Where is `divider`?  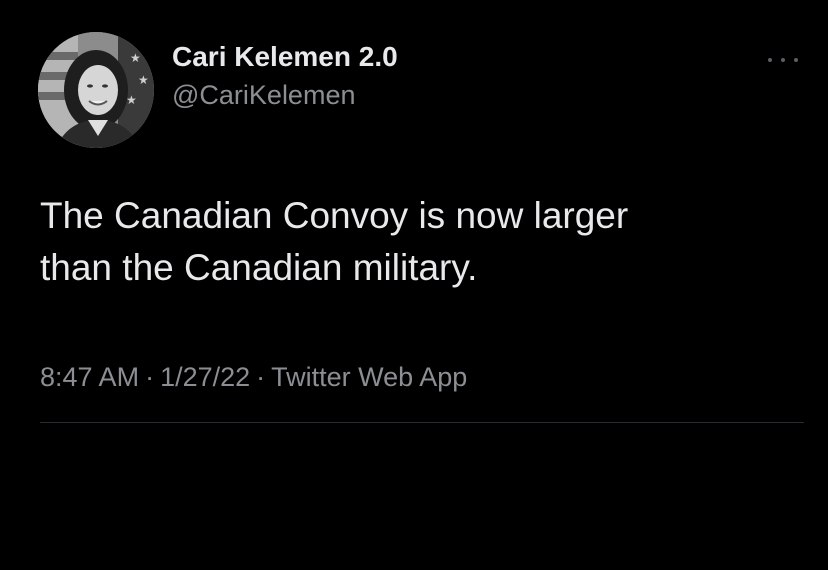 divider is located at coordinates (422, 422).